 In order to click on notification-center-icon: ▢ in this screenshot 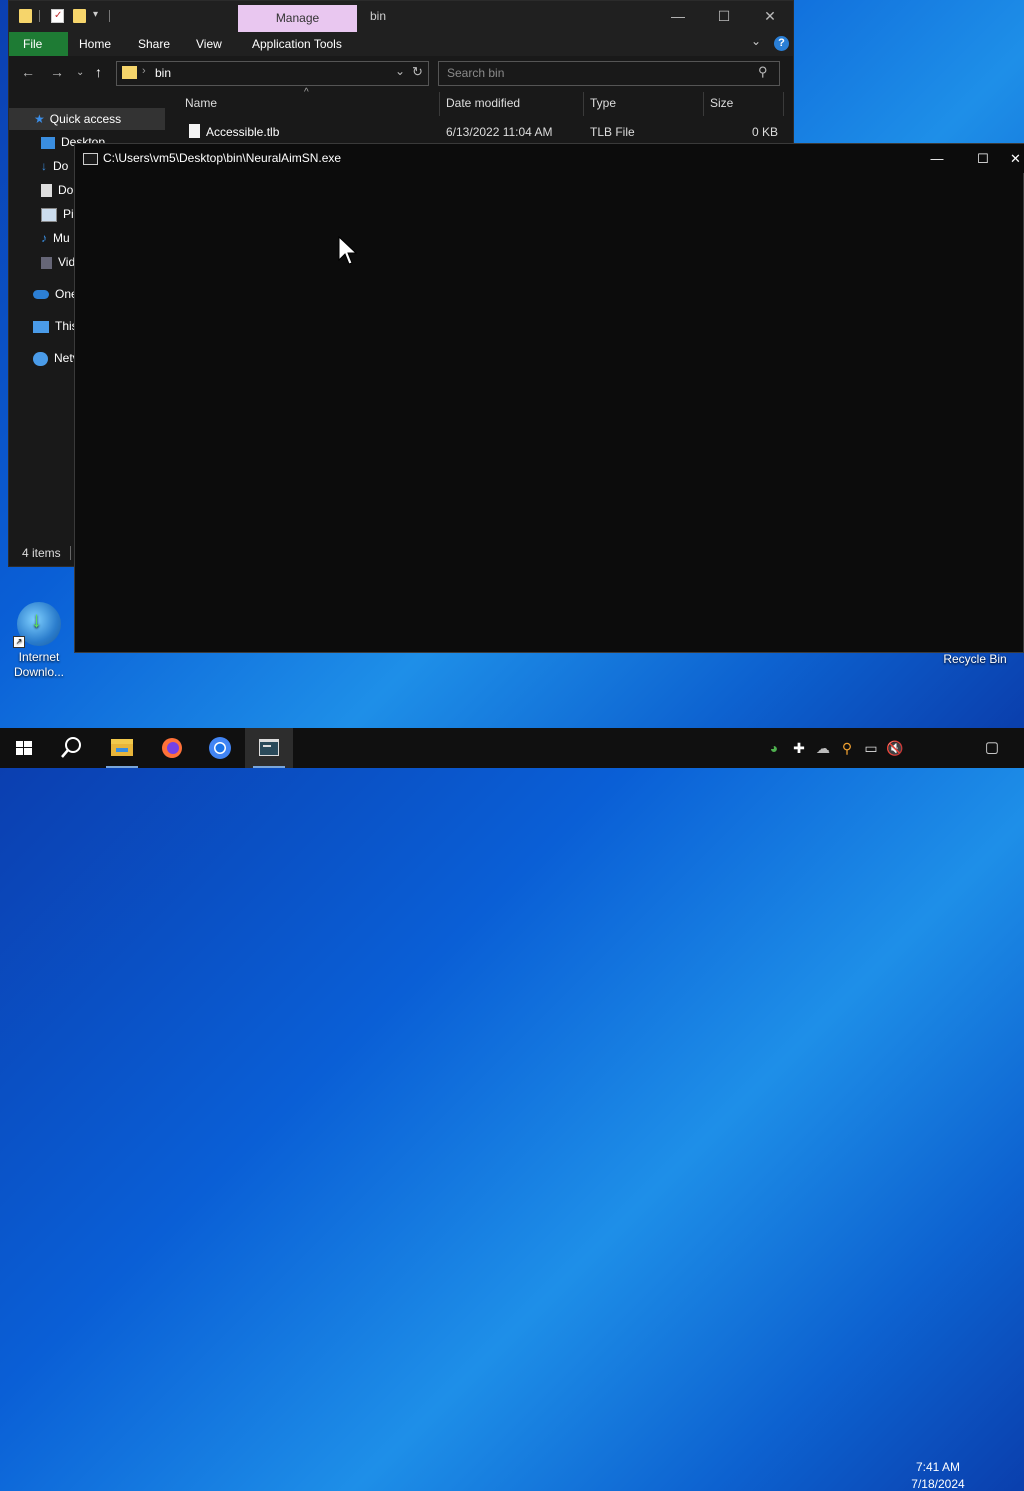, I will do `click(992, 748)`.